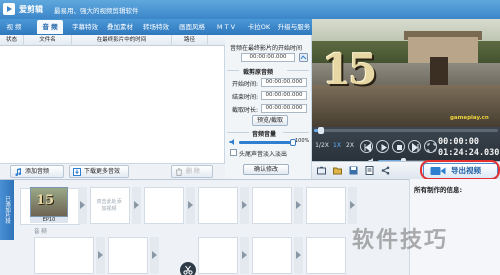 The image size is (500, 275). I want to click on audio-track-label: 音 频, so click(40, 232).